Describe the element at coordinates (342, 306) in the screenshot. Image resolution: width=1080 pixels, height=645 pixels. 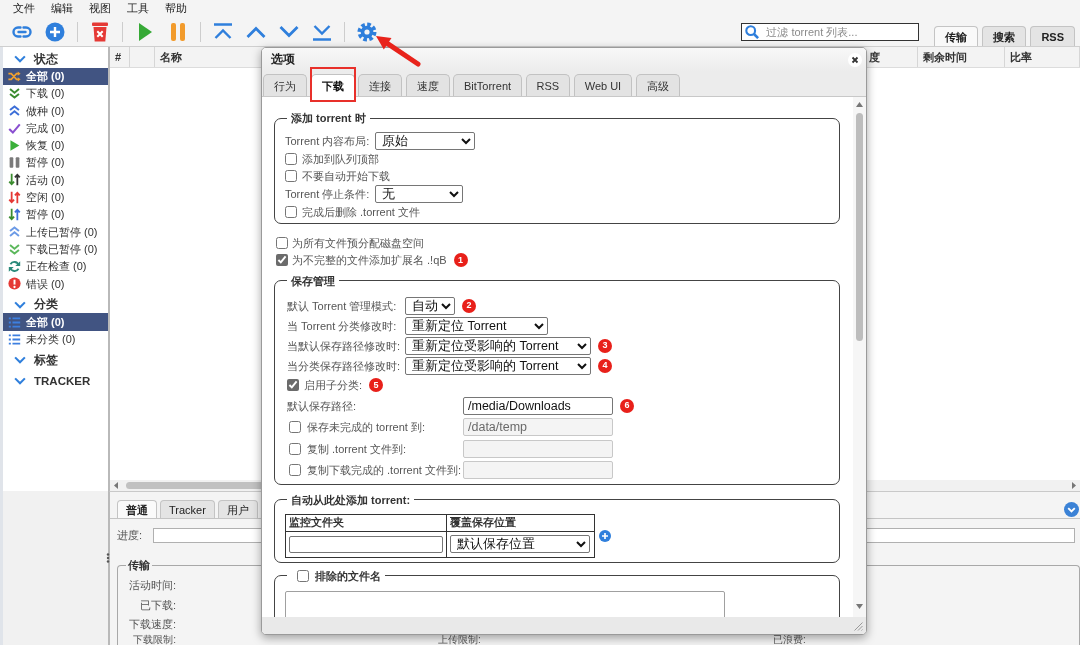
I see `field-label: 默认 Torrent 管理模式:` at that location.